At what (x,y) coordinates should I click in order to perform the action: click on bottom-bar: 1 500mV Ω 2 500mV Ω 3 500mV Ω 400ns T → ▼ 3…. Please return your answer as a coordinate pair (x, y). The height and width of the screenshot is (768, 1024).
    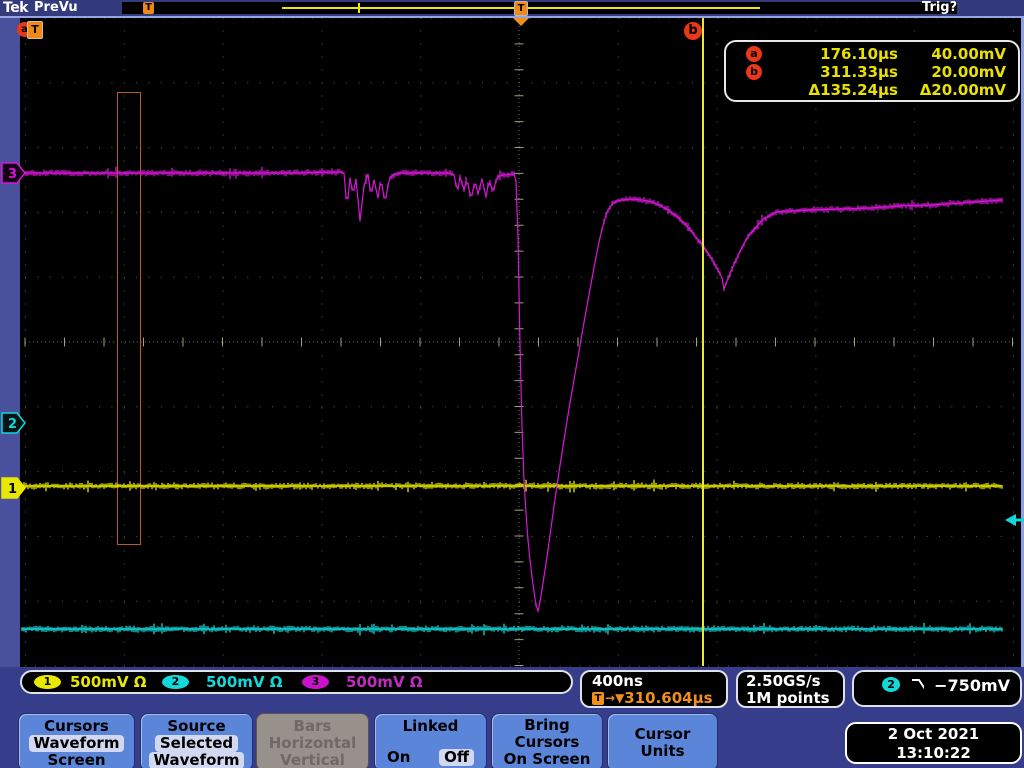
    Looking at the image, I should click on (512, 717).